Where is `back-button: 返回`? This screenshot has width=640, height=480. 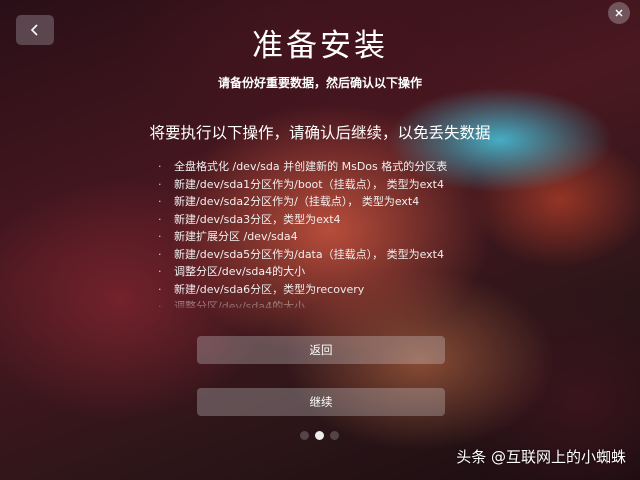 back-button: 返回 is located at coordinates (321, 350).